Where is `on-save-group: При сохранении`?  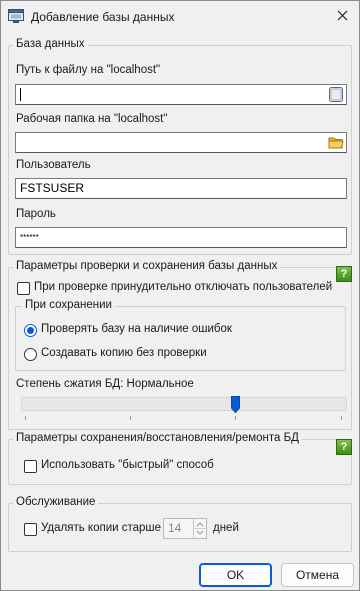
on-save-group: При сохранении is located at coordinates (180, 335).